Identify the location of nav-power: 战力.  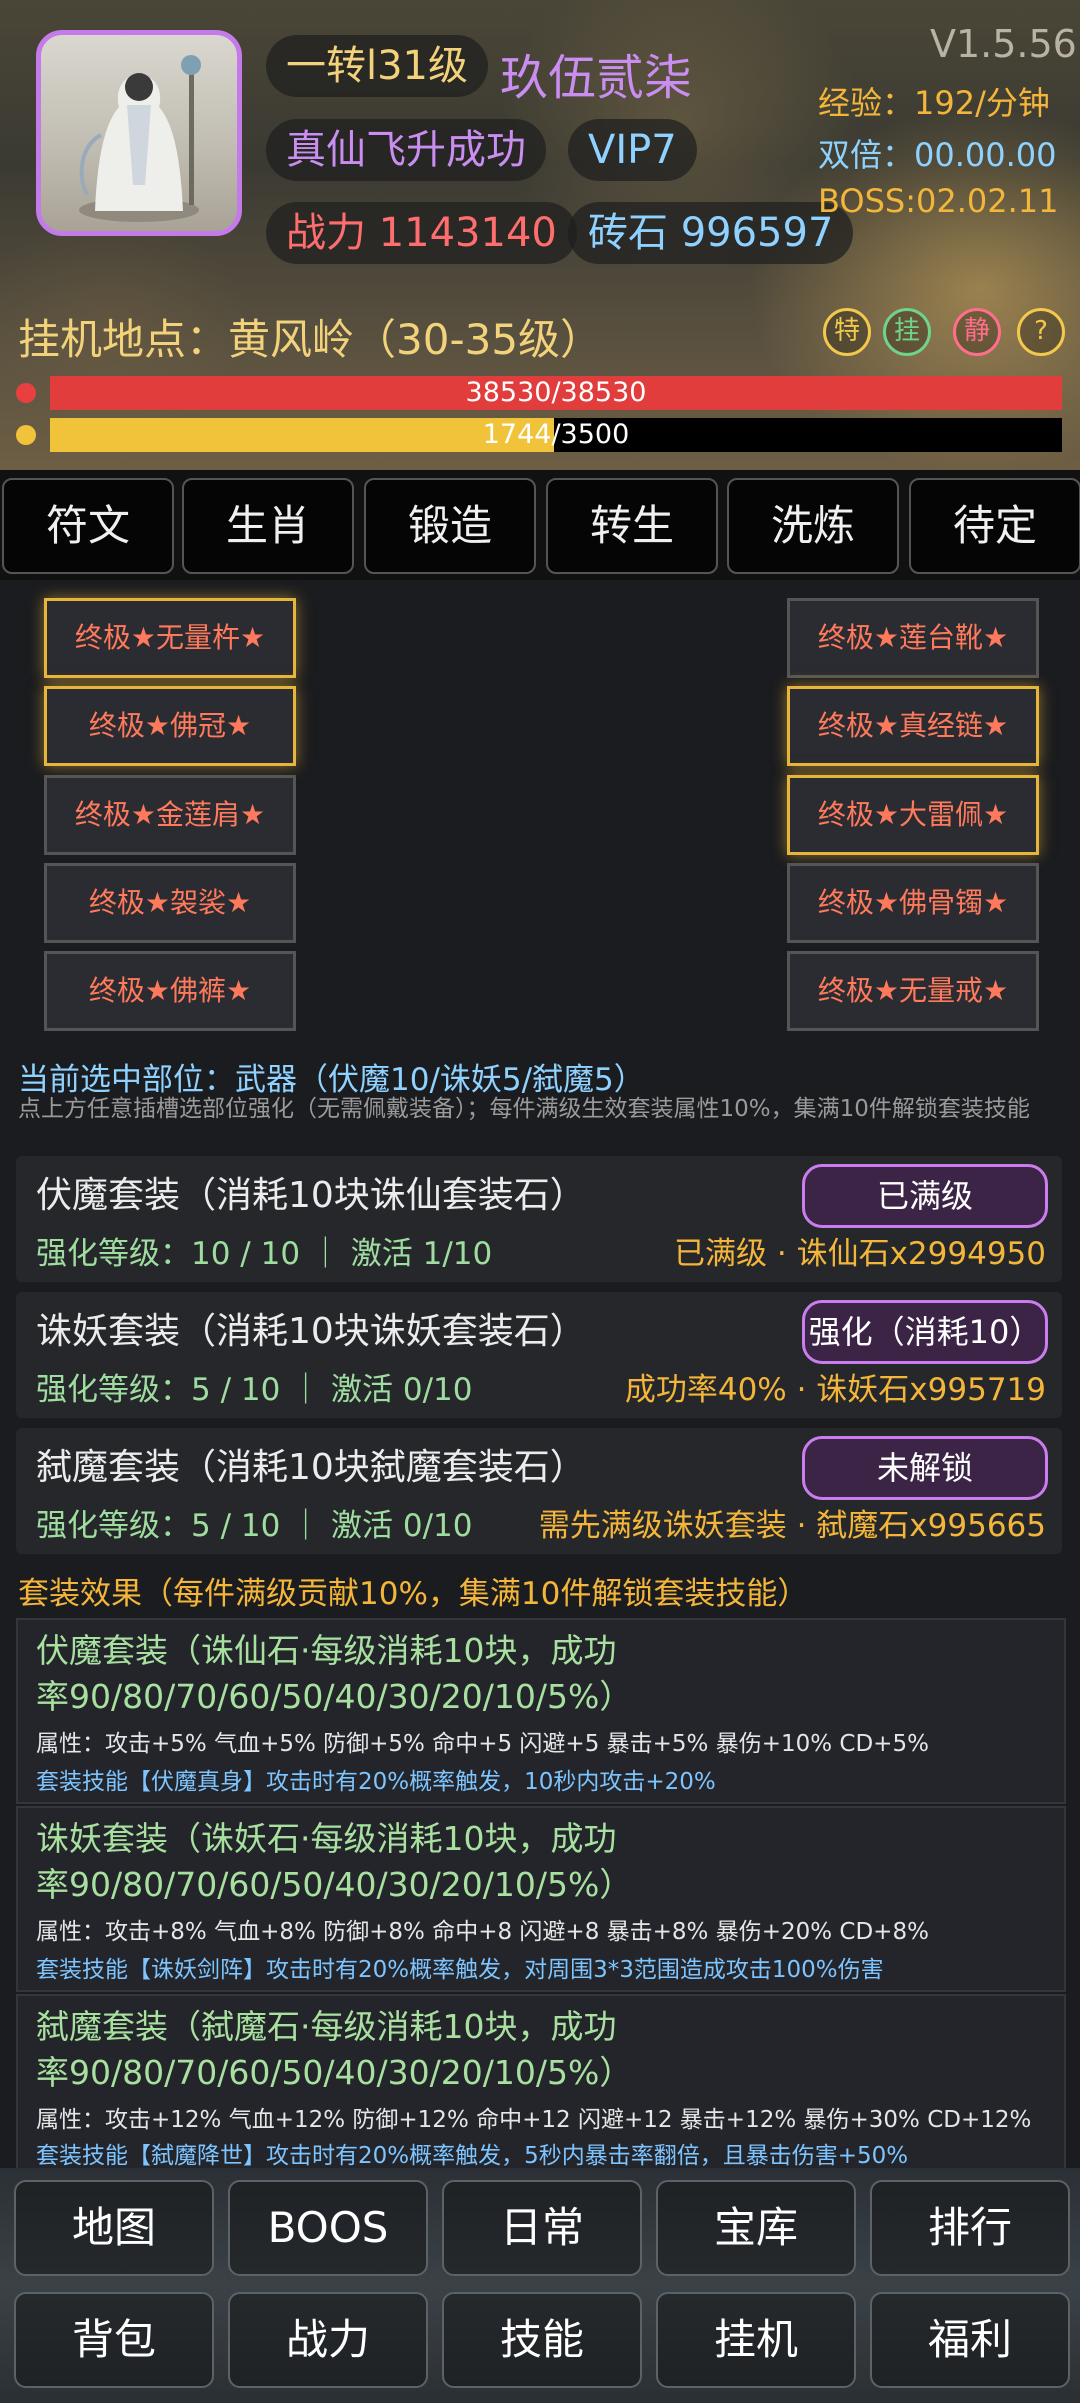
(328, 2340).